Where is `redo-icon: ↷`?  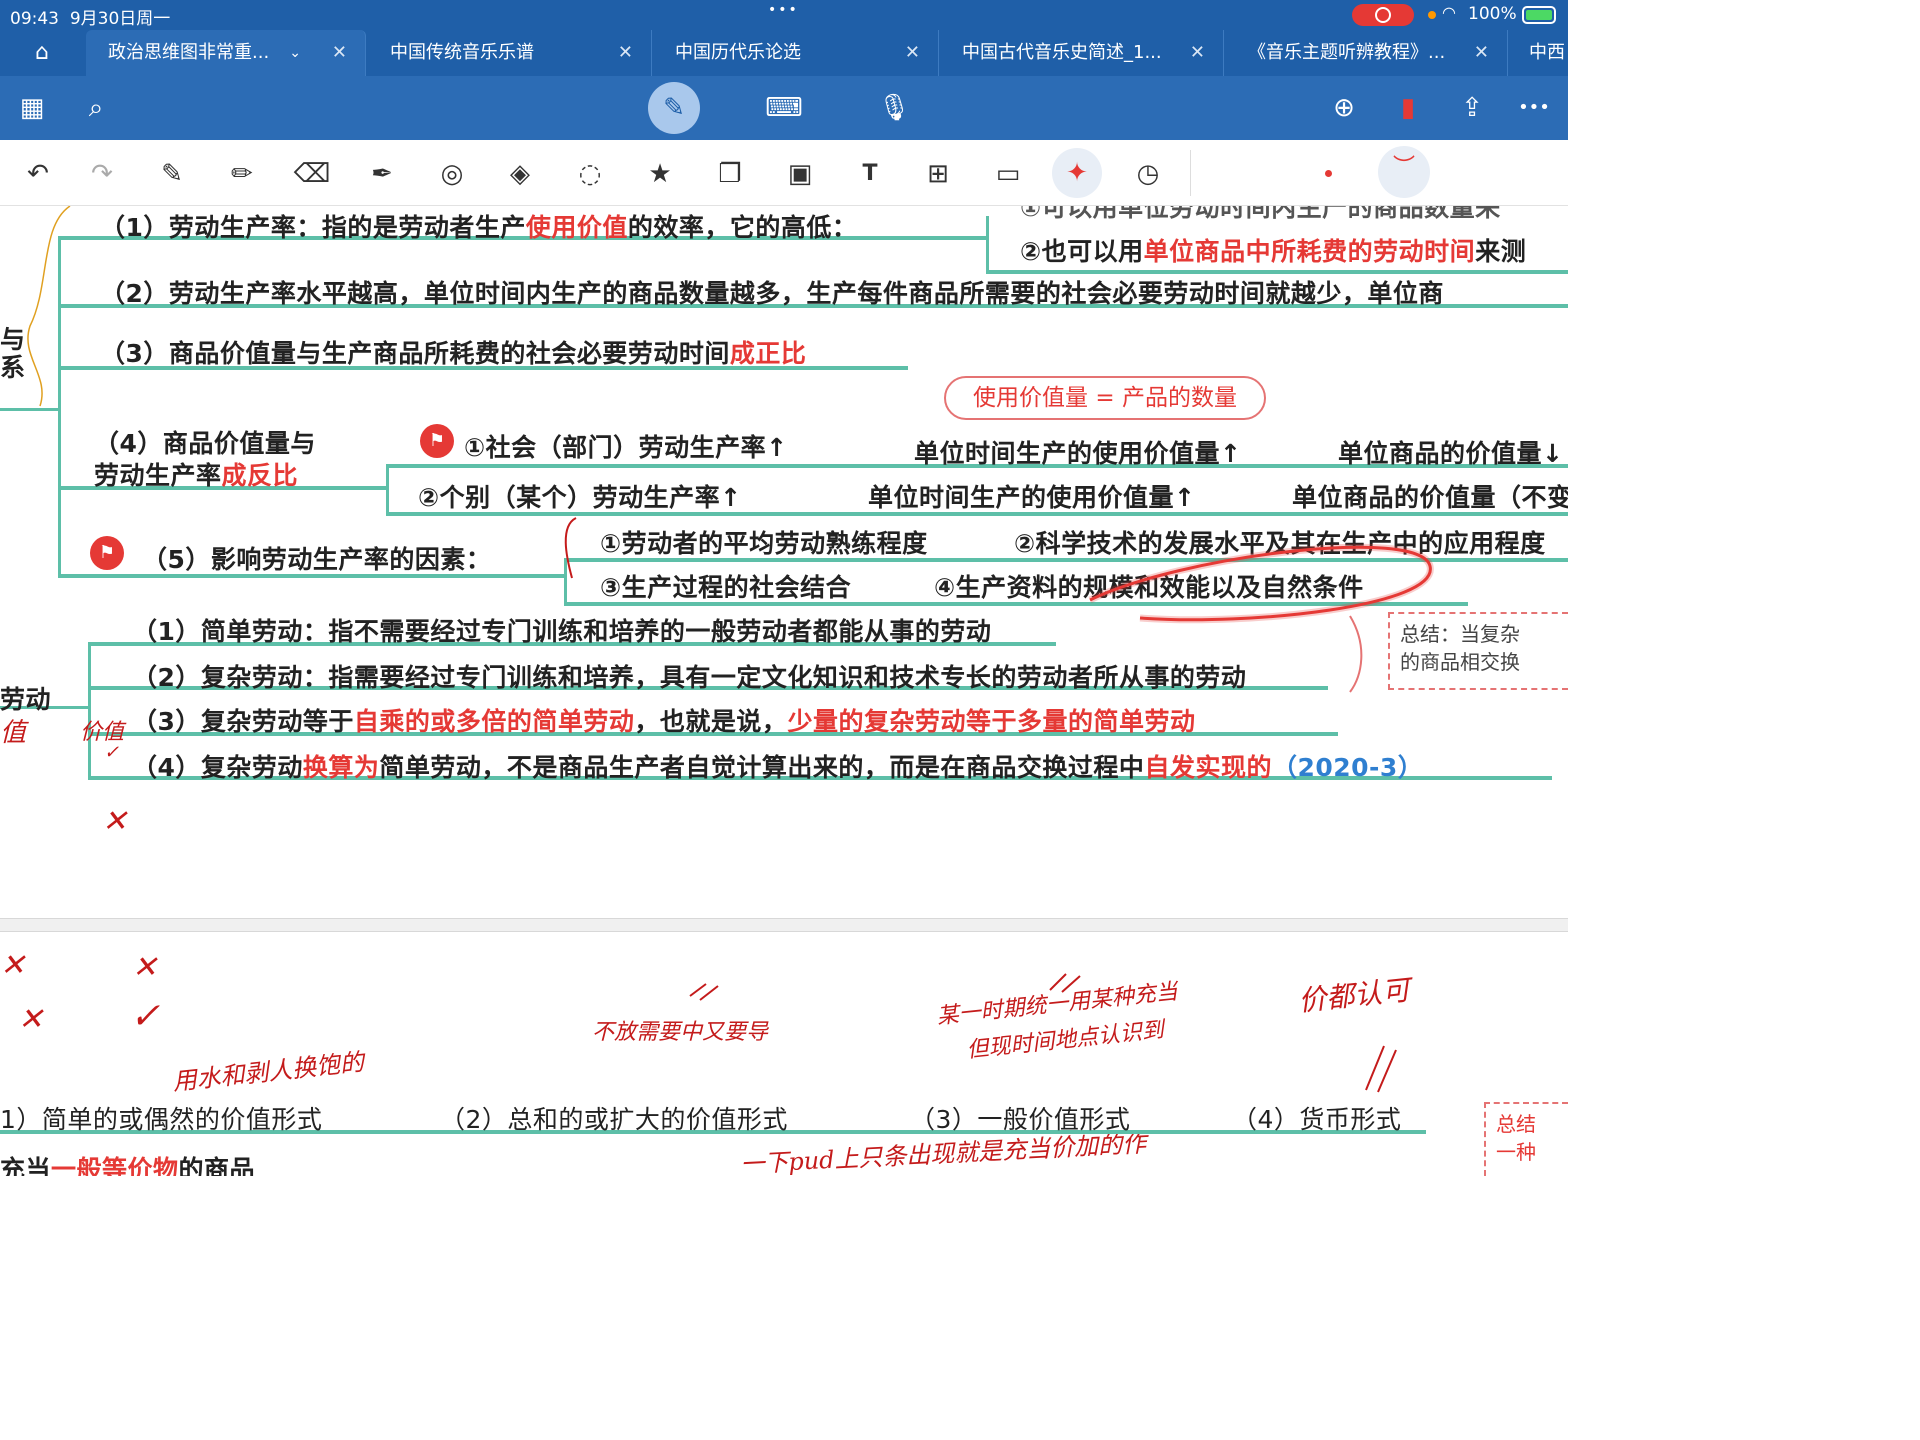 redo-icon: ↷ is located at coordinates (102, 174).